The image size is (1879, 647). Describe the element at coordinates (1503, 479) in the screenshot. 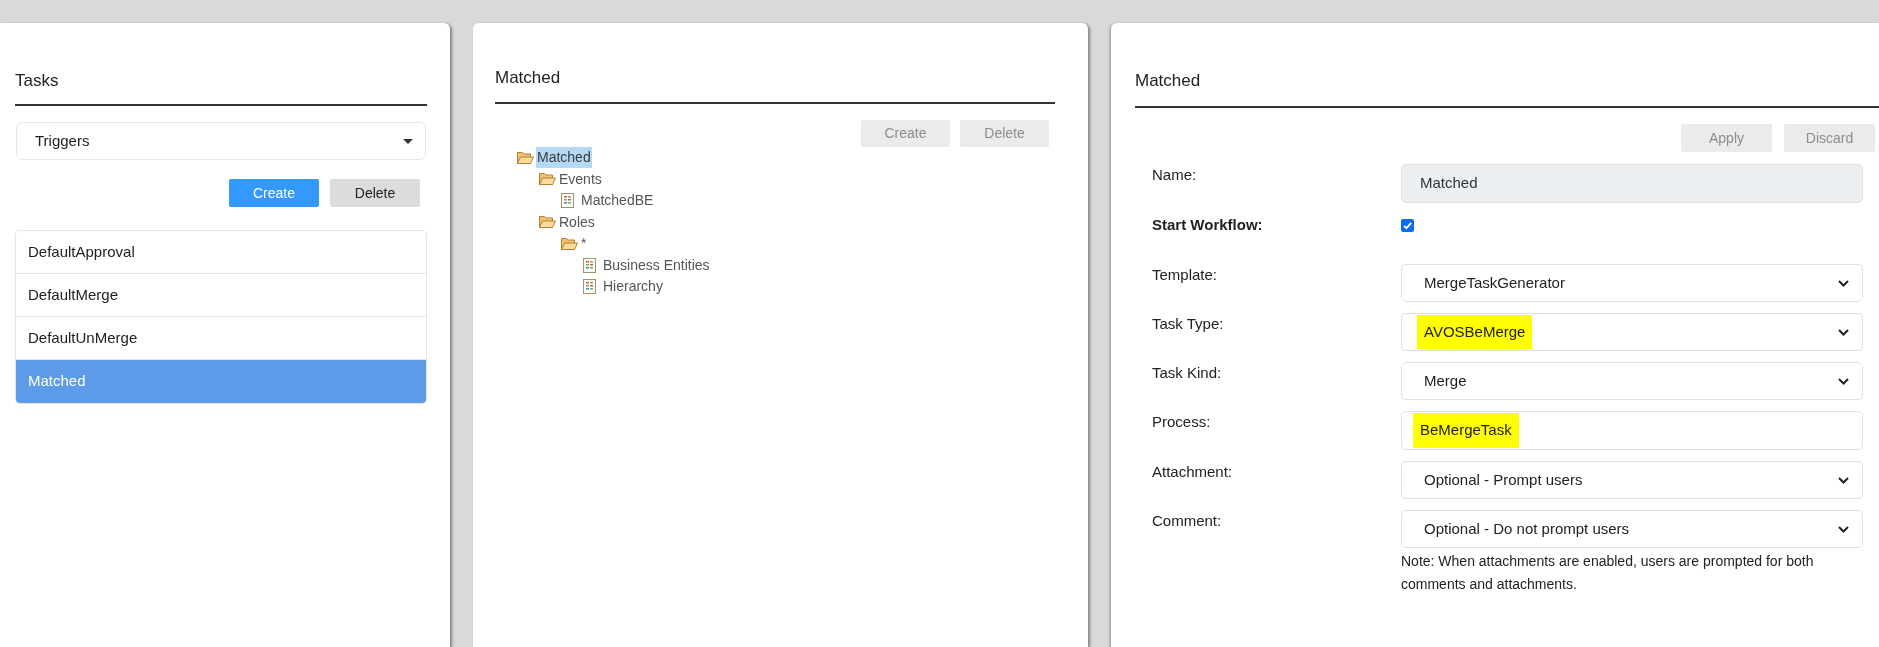

I see `field-value: Optional - Prompt users` at that location.